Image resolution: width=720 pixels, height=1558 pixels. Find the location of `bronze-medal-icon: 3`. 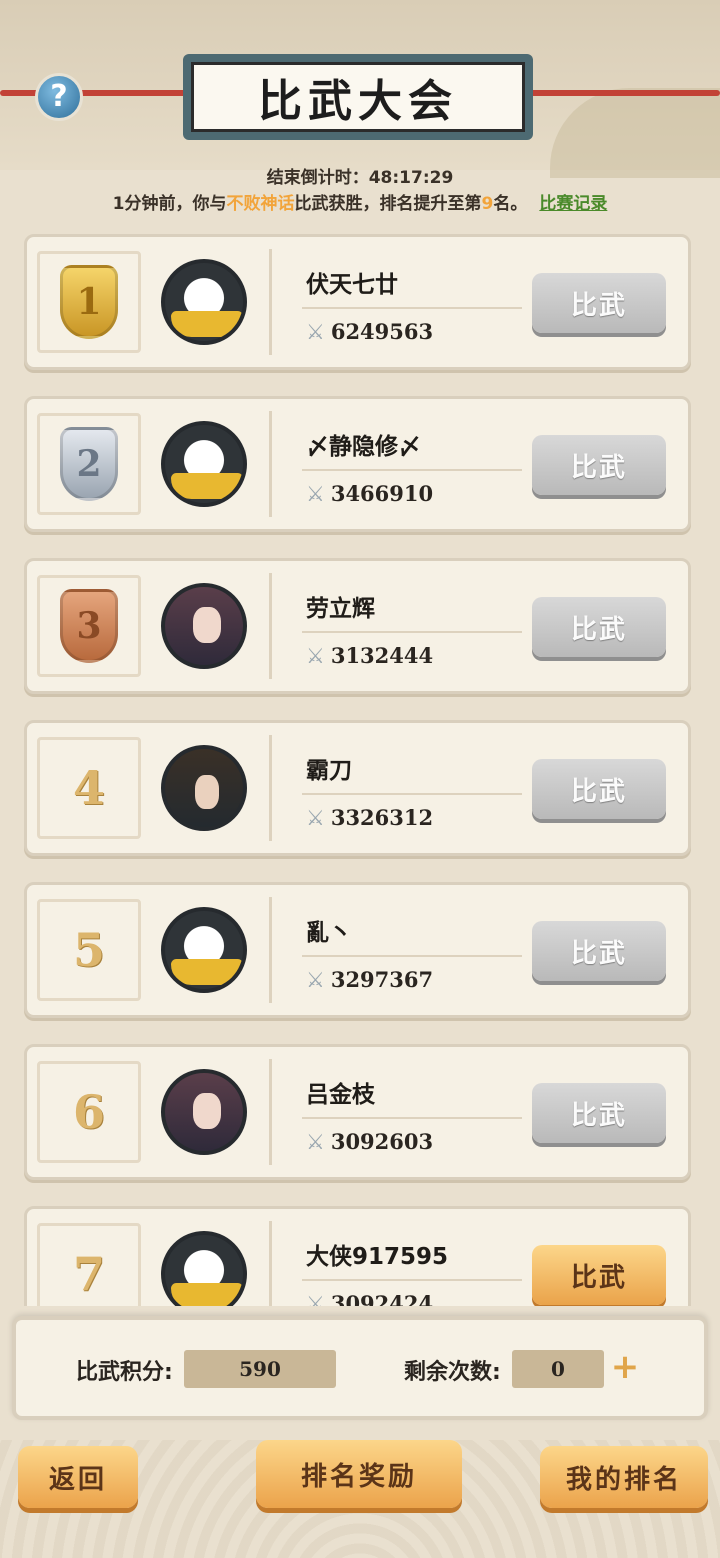

bronze-medal-icon: 3 is located at coordinates (89, 626).